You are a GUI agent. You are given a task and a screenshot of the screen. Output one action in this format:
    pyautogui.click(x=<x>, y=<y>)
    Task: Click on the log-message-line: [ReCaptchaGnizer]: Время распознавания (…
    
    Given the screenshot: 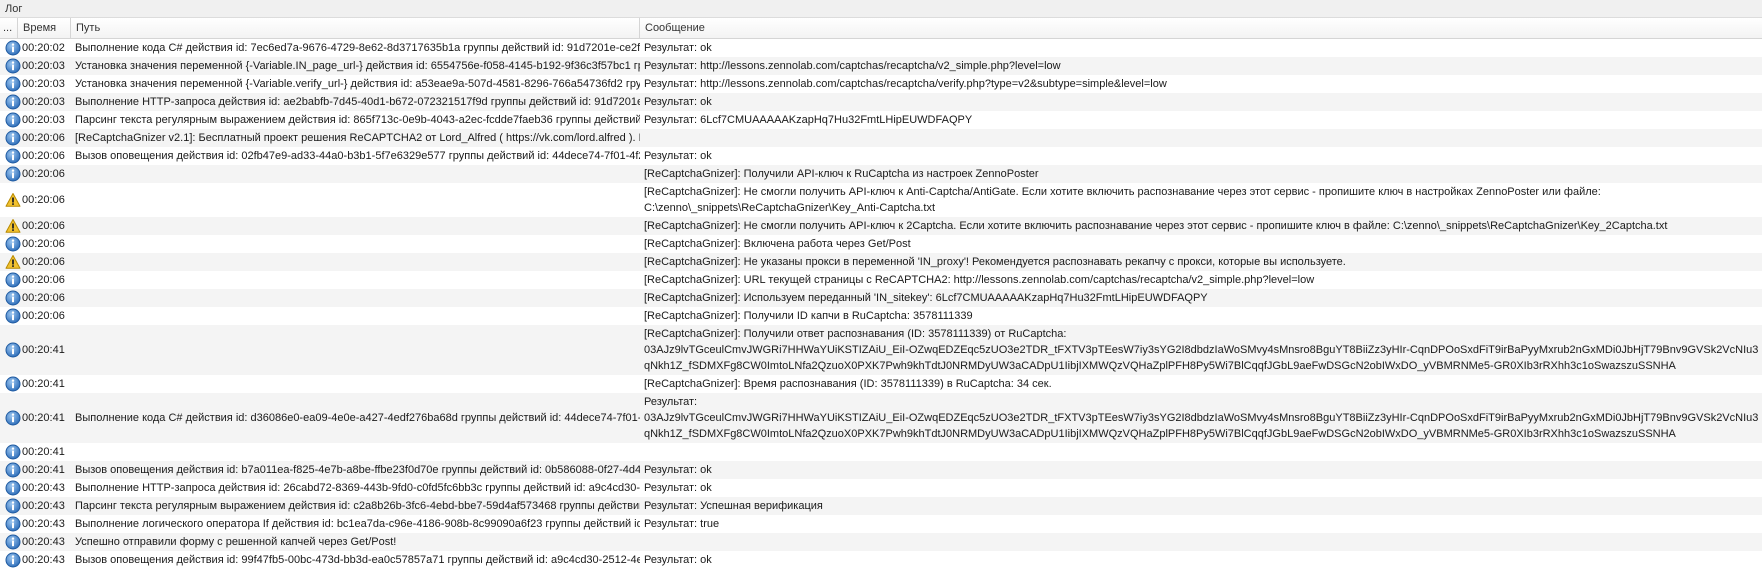 What is the action you would take?
    pyautogui.click(x=848, y=384)
    